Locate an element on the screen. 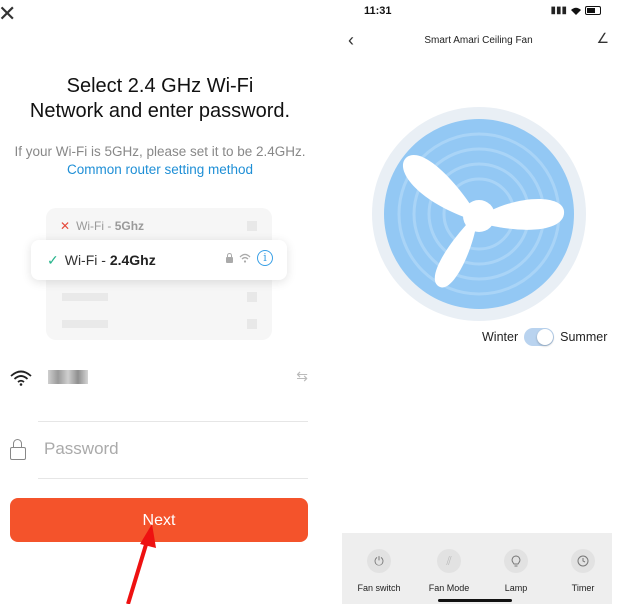  status-icons: ▮▮▮ is located at coordinates (575, 10).